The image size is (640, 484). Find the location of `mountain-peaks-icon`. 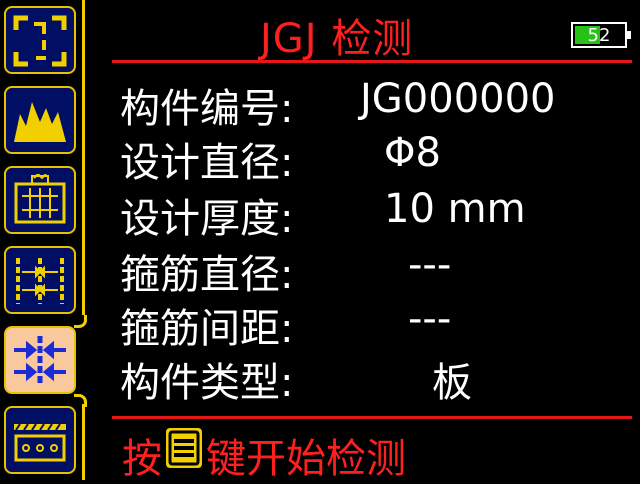

mountain-peaks-icon is located at coordinates (40, 122).